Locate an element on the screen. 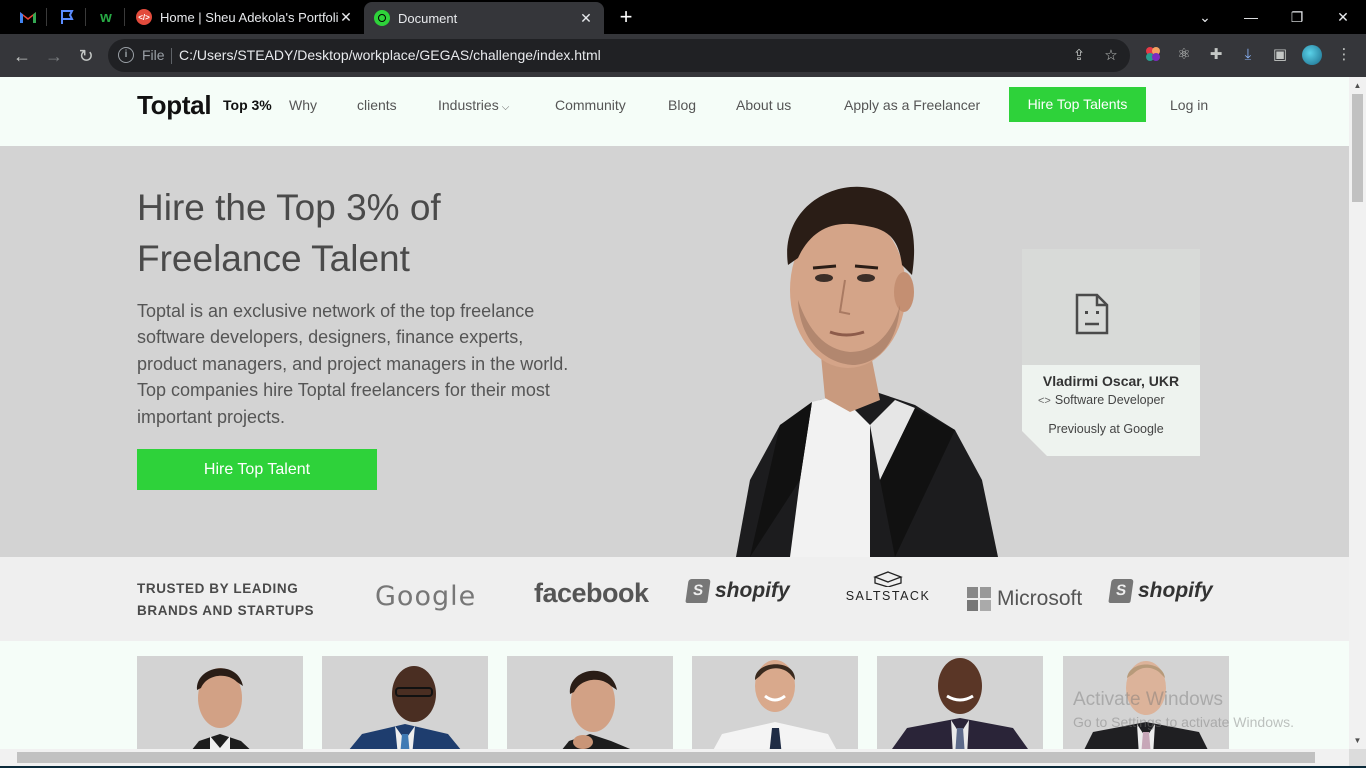 The height and width of the screenshot is (768, 1366). flag-icon is located at coordinates (67, 17).